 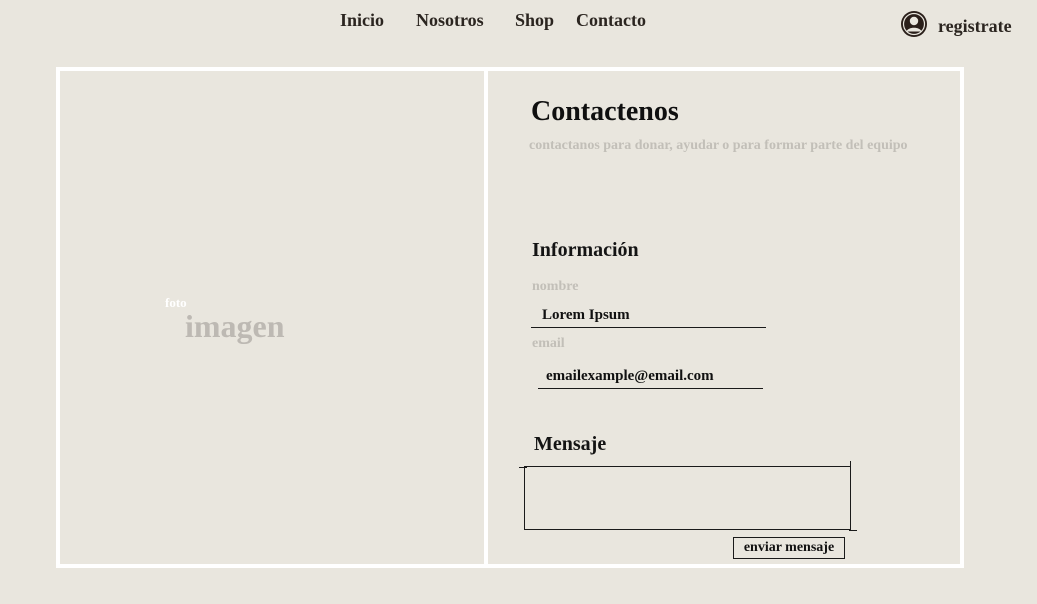 What do you see at coordinates (362, 20) in the screenshot?
I see `nav-link-inicio: Inicio` at bounding box center [362, 20].